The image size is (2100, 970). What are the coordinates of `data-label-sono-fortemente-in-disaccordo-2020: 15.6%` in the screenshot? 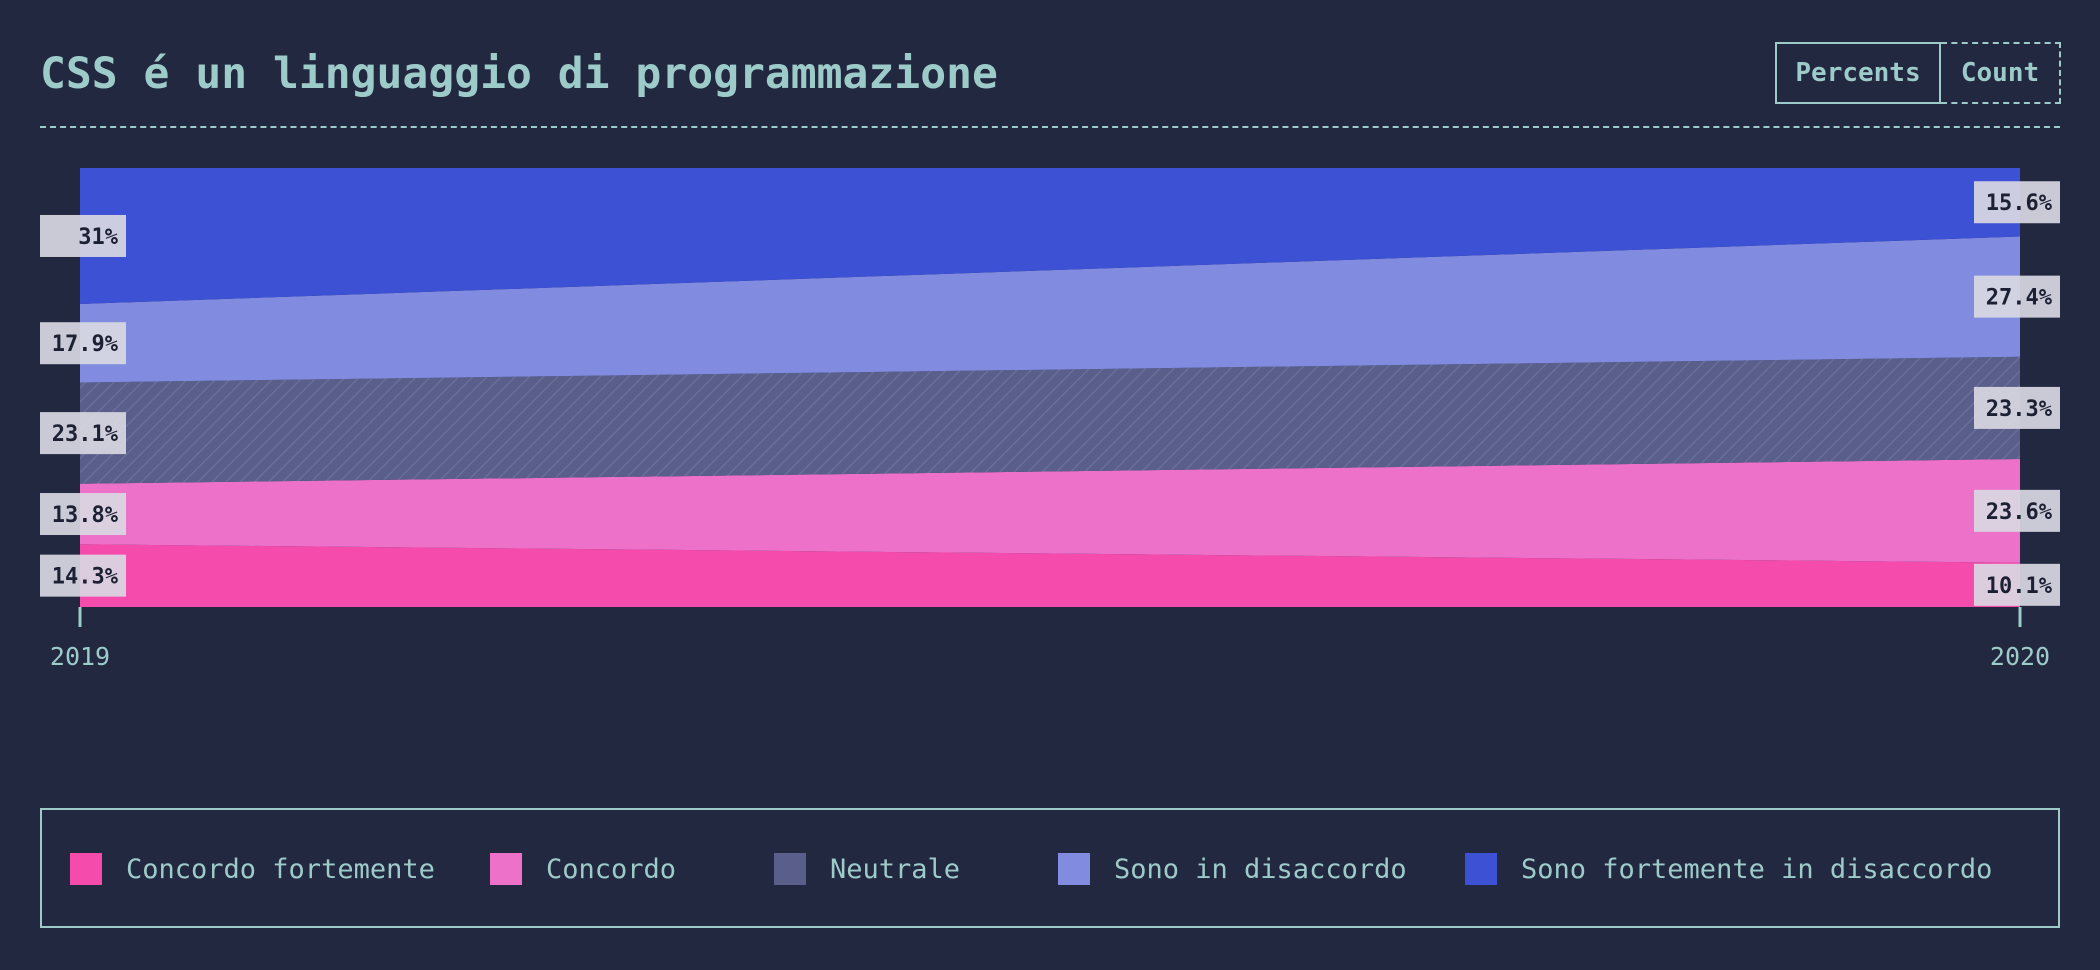 It's located at (2017, 202).